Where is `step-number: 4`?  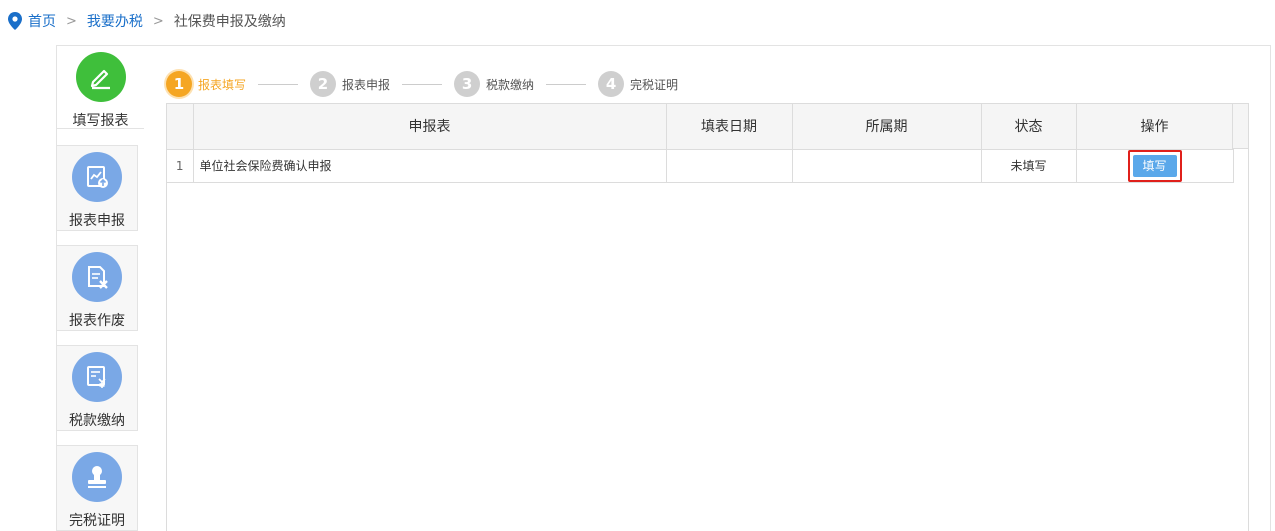 step-number: 4 is located at coordinates (611, 84).